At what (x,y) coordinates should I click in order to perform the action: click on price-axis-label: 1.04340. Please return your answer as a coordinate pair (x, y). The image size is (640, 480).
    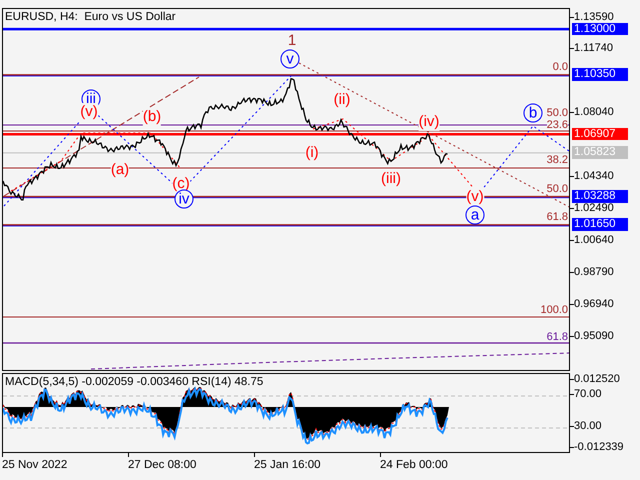
    Looking at the image, I should click on (592, 176).